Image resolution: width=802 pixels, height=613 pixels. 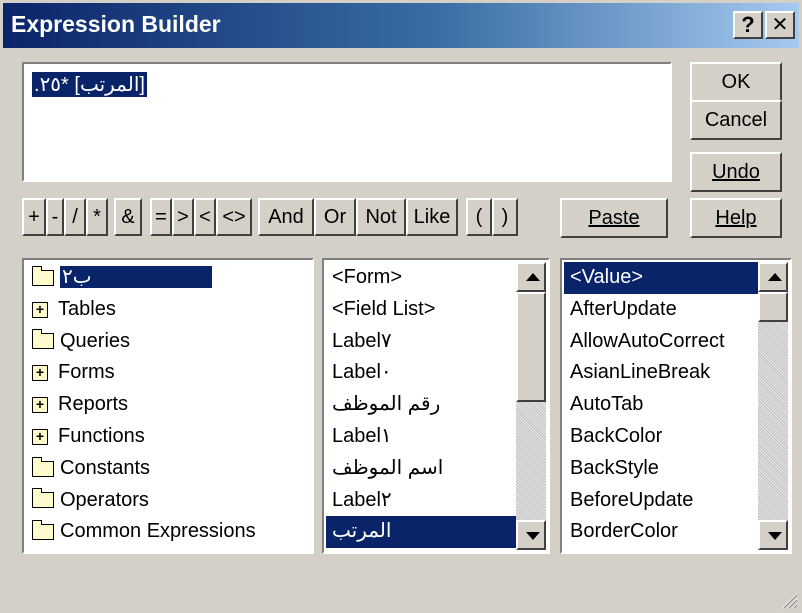 I want to click on and-operator-button: And, so click(x=286, y=217).